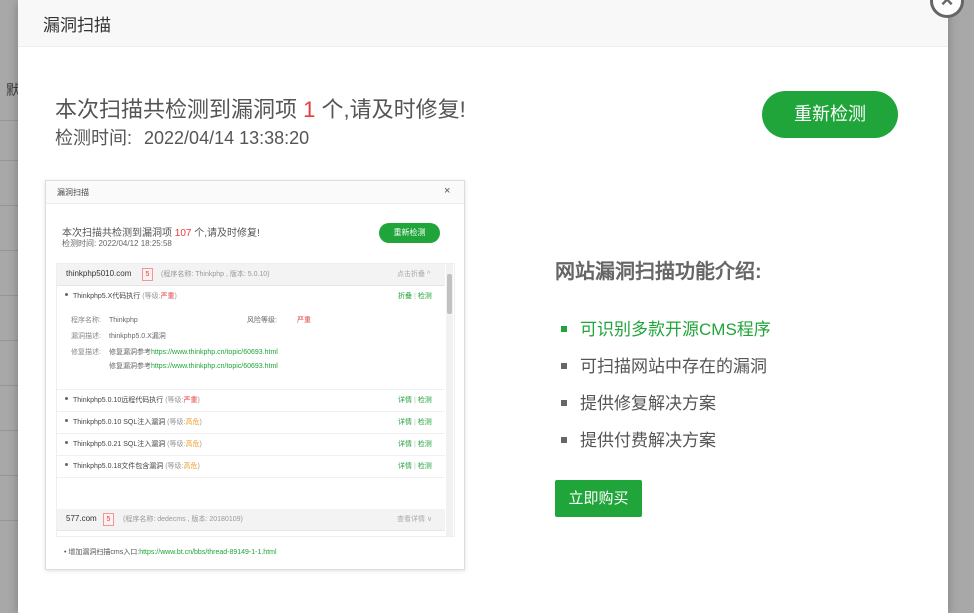 This screenshot has width=974, height=613. I want to click on preview-summary: 本次扫描共检测到漏洞项 107 个,请及时修复!, so click(161, 231).